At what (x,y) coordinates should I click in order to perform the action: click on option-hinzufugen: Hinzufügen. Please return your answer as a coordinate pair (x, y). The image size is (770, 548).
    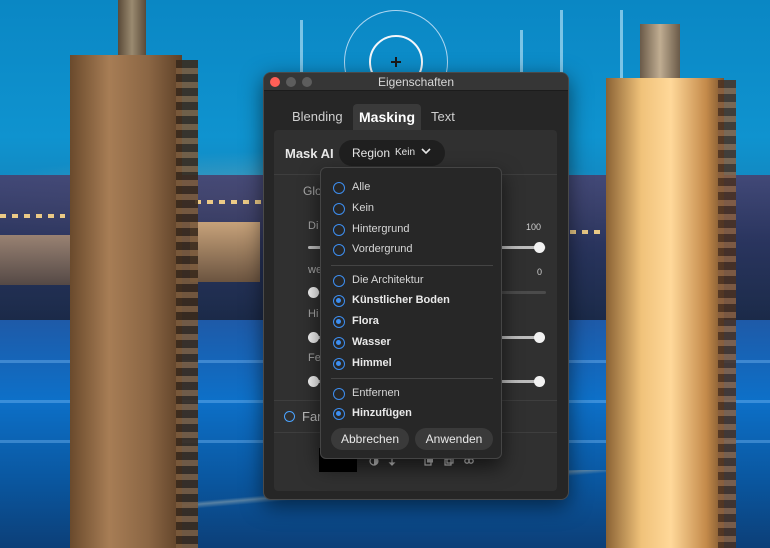
    Looking at the image, I should click on (411, 414).